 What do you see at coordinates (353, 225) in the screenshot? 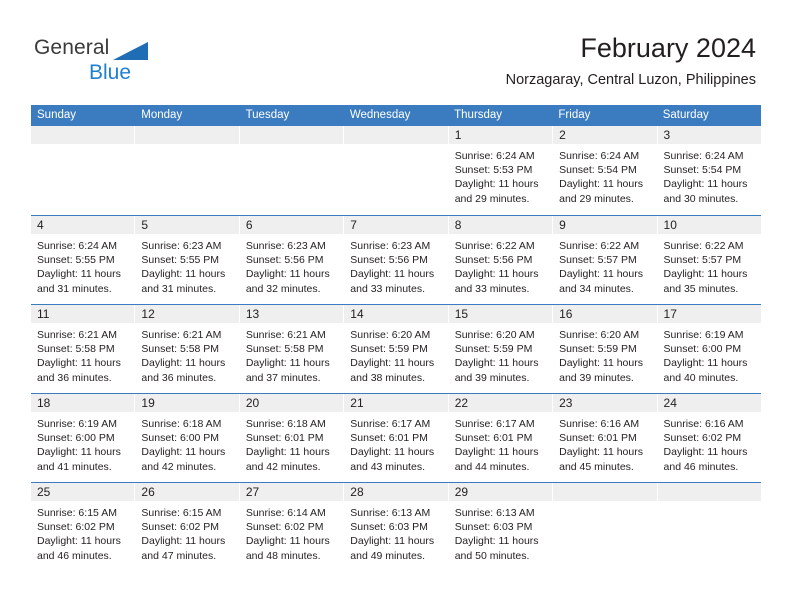
I see `day-number: 7` at bounding box center [353, 225].